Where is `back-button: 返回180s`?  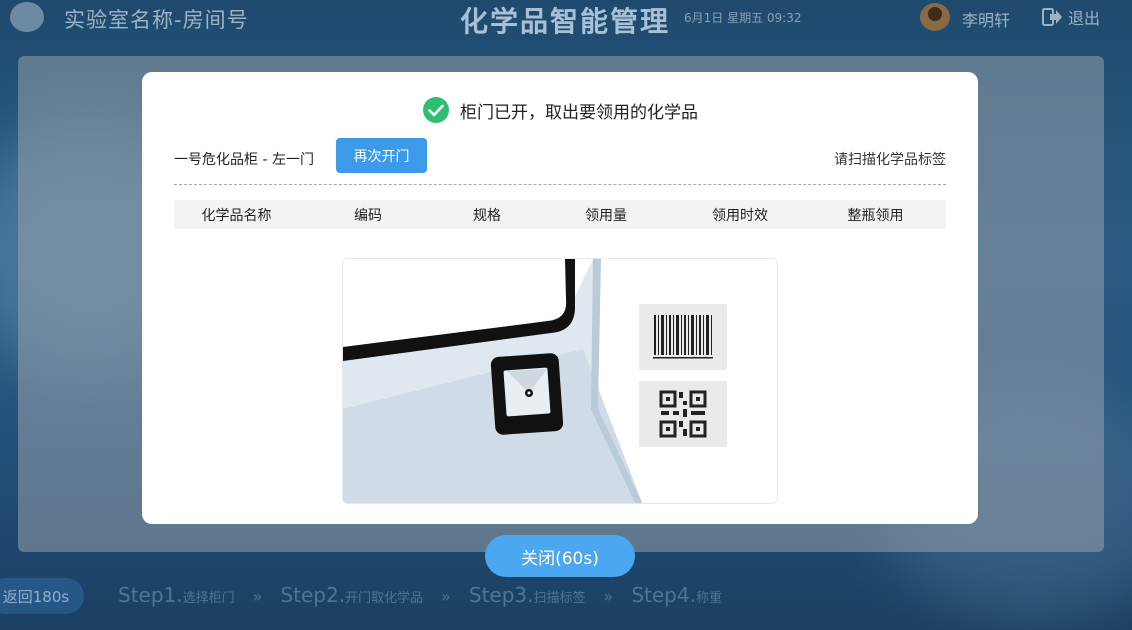 back-button: 返回180s is located at coordinates (42, 596).